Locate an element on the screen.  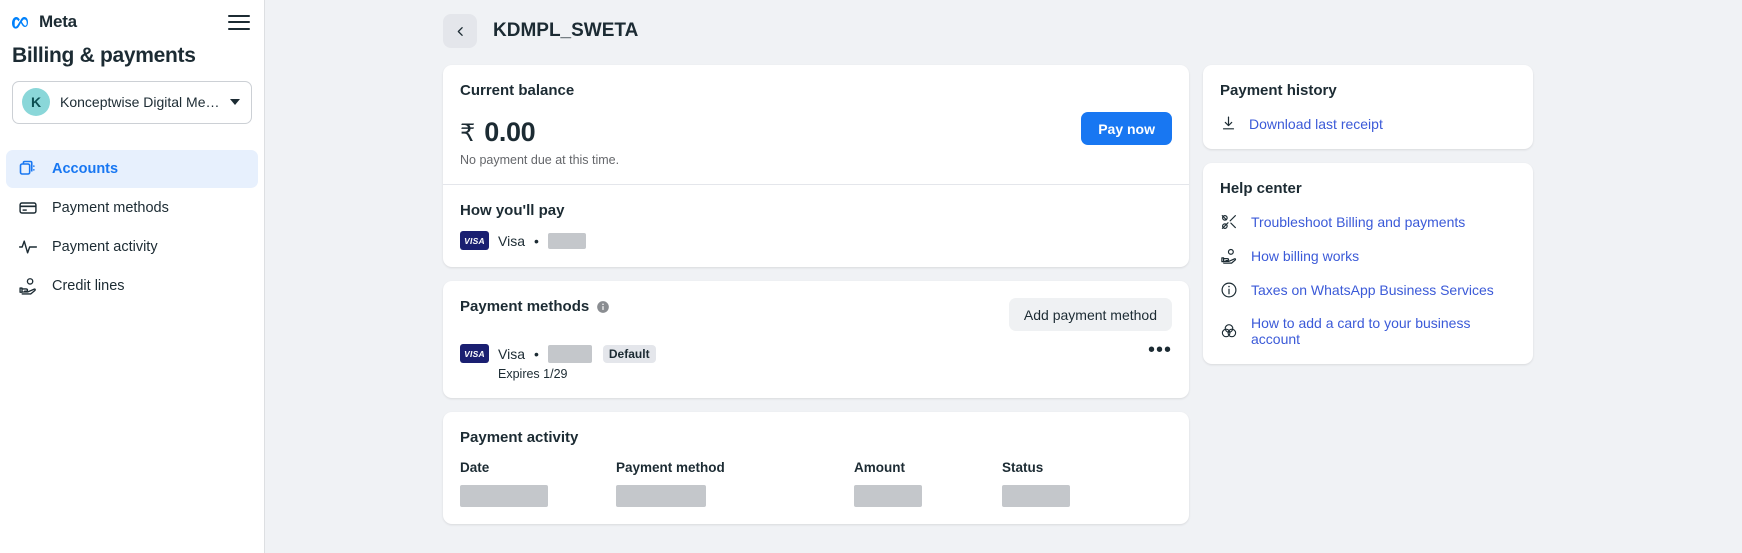
hamburger-icon is located at coordinates (239, 22).